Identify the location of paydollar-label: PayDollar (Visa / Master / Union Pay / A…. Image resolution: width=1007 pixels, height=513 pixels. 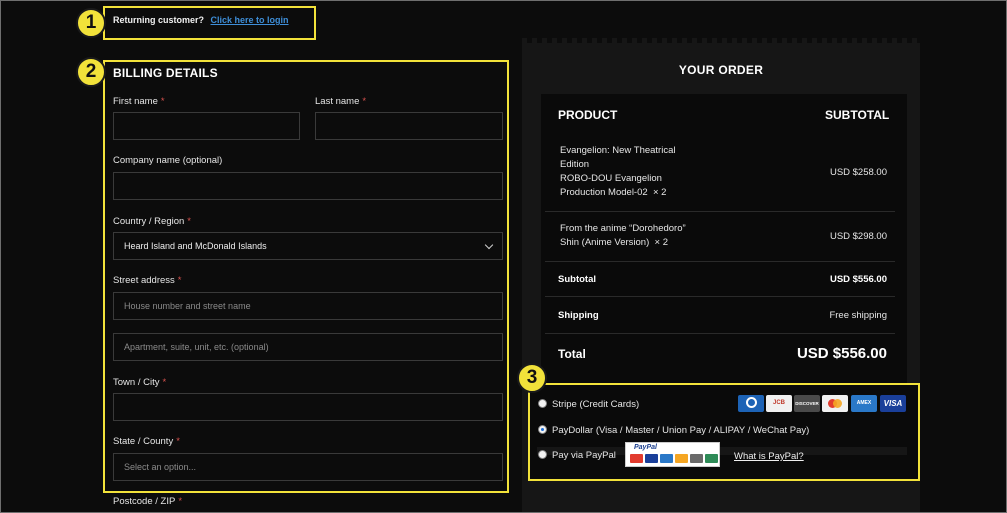
(681, 430).